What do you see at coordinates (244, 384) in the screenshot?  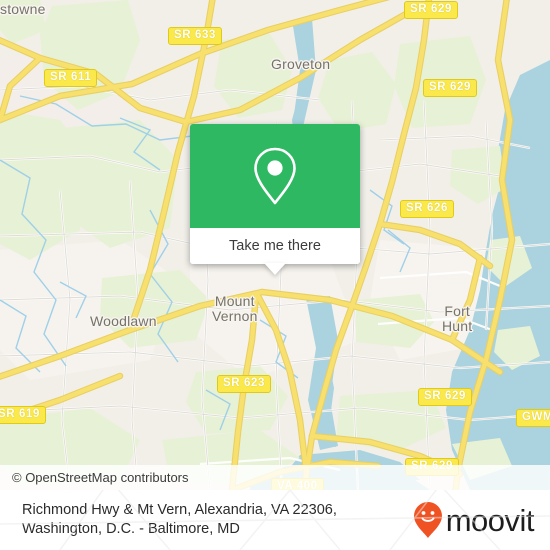 I see `road-shield-sr623: SR 623` at bounding box center [244, 384].